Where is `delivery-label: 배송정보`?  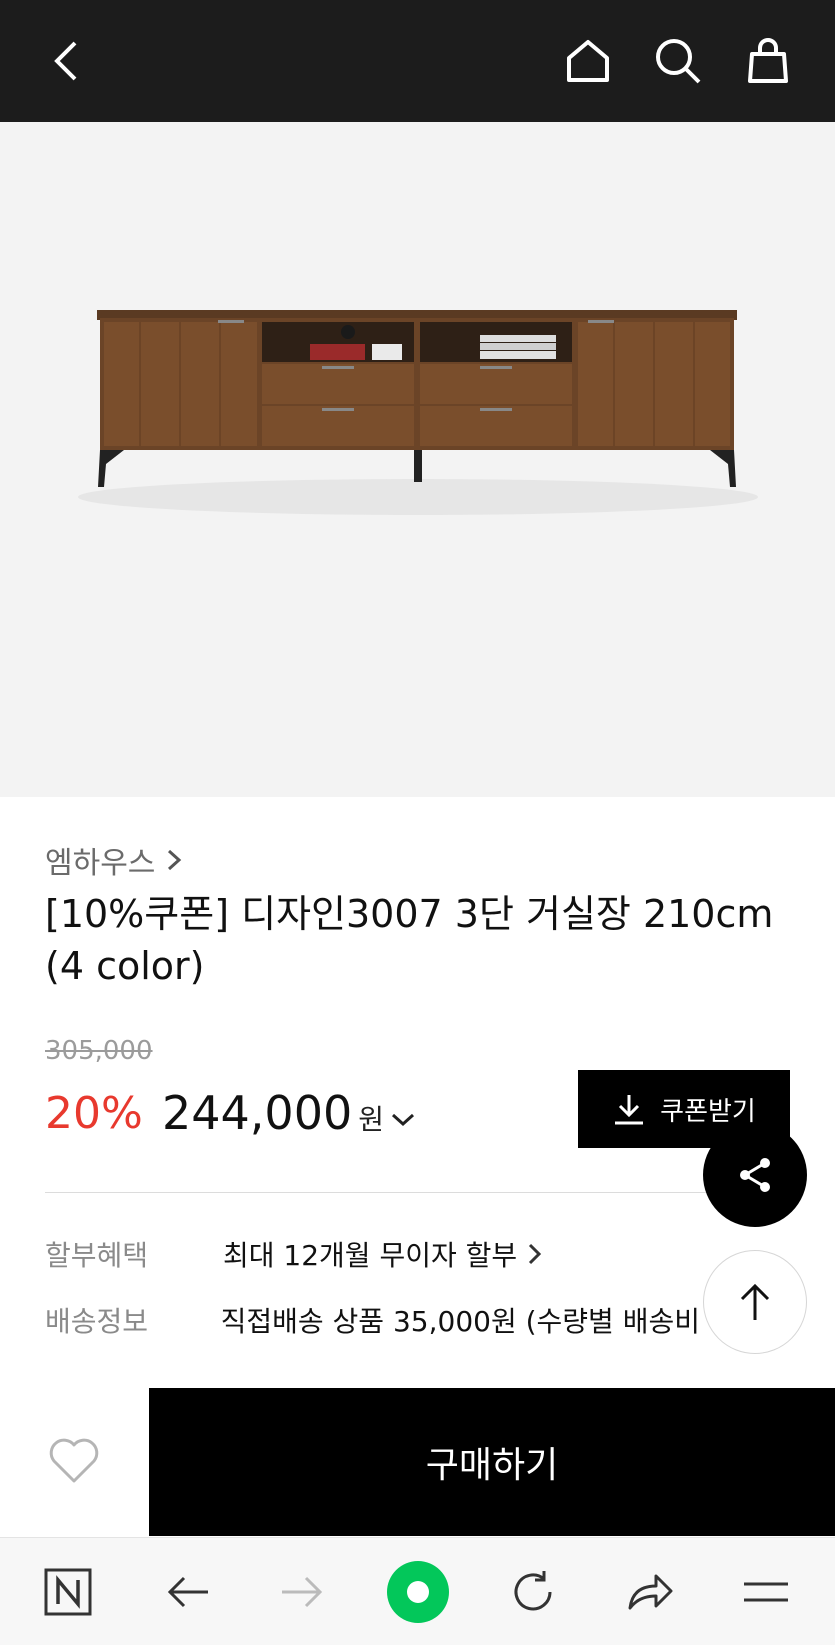 delivery-label: 배송정보 is located at coordinates (97, 1321).